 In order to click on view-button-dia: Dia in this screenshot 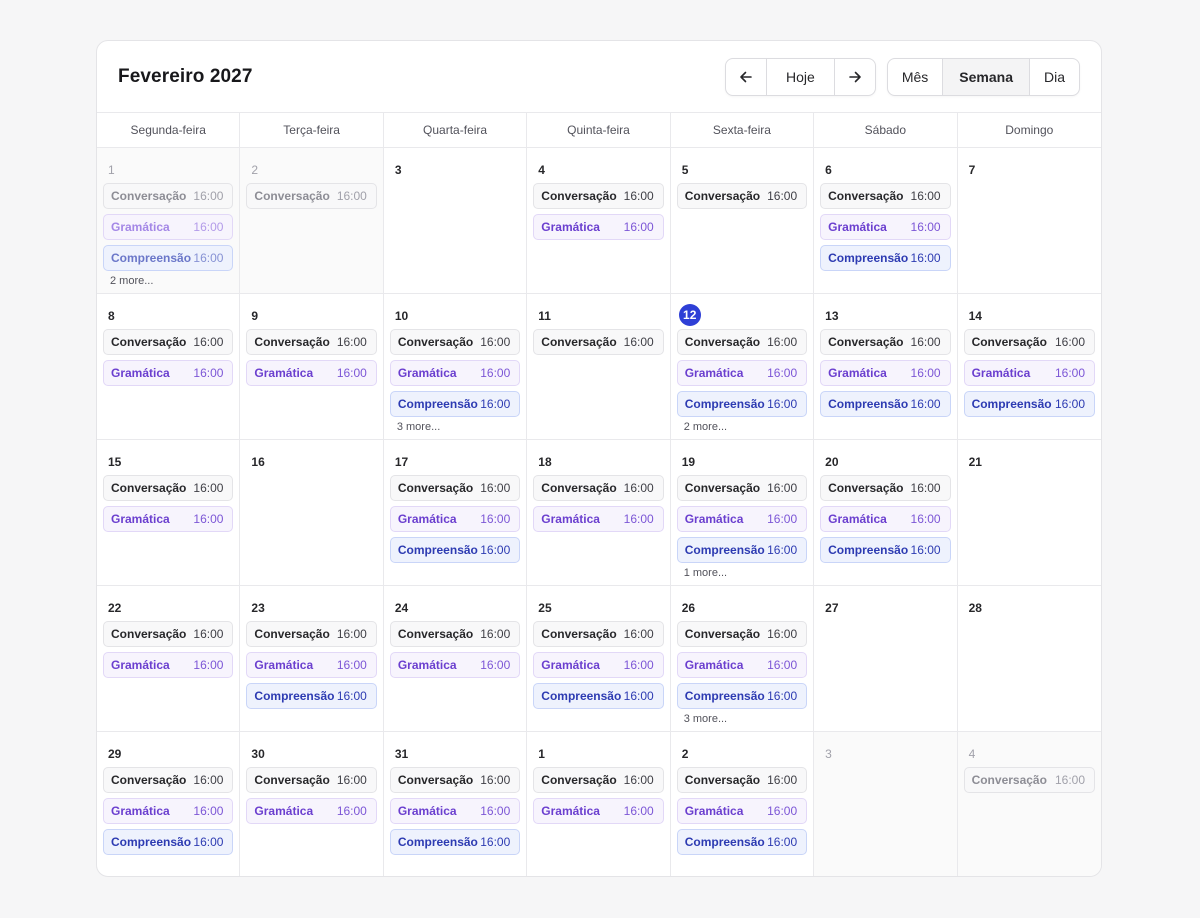, I will do `click(1054, 77)`.